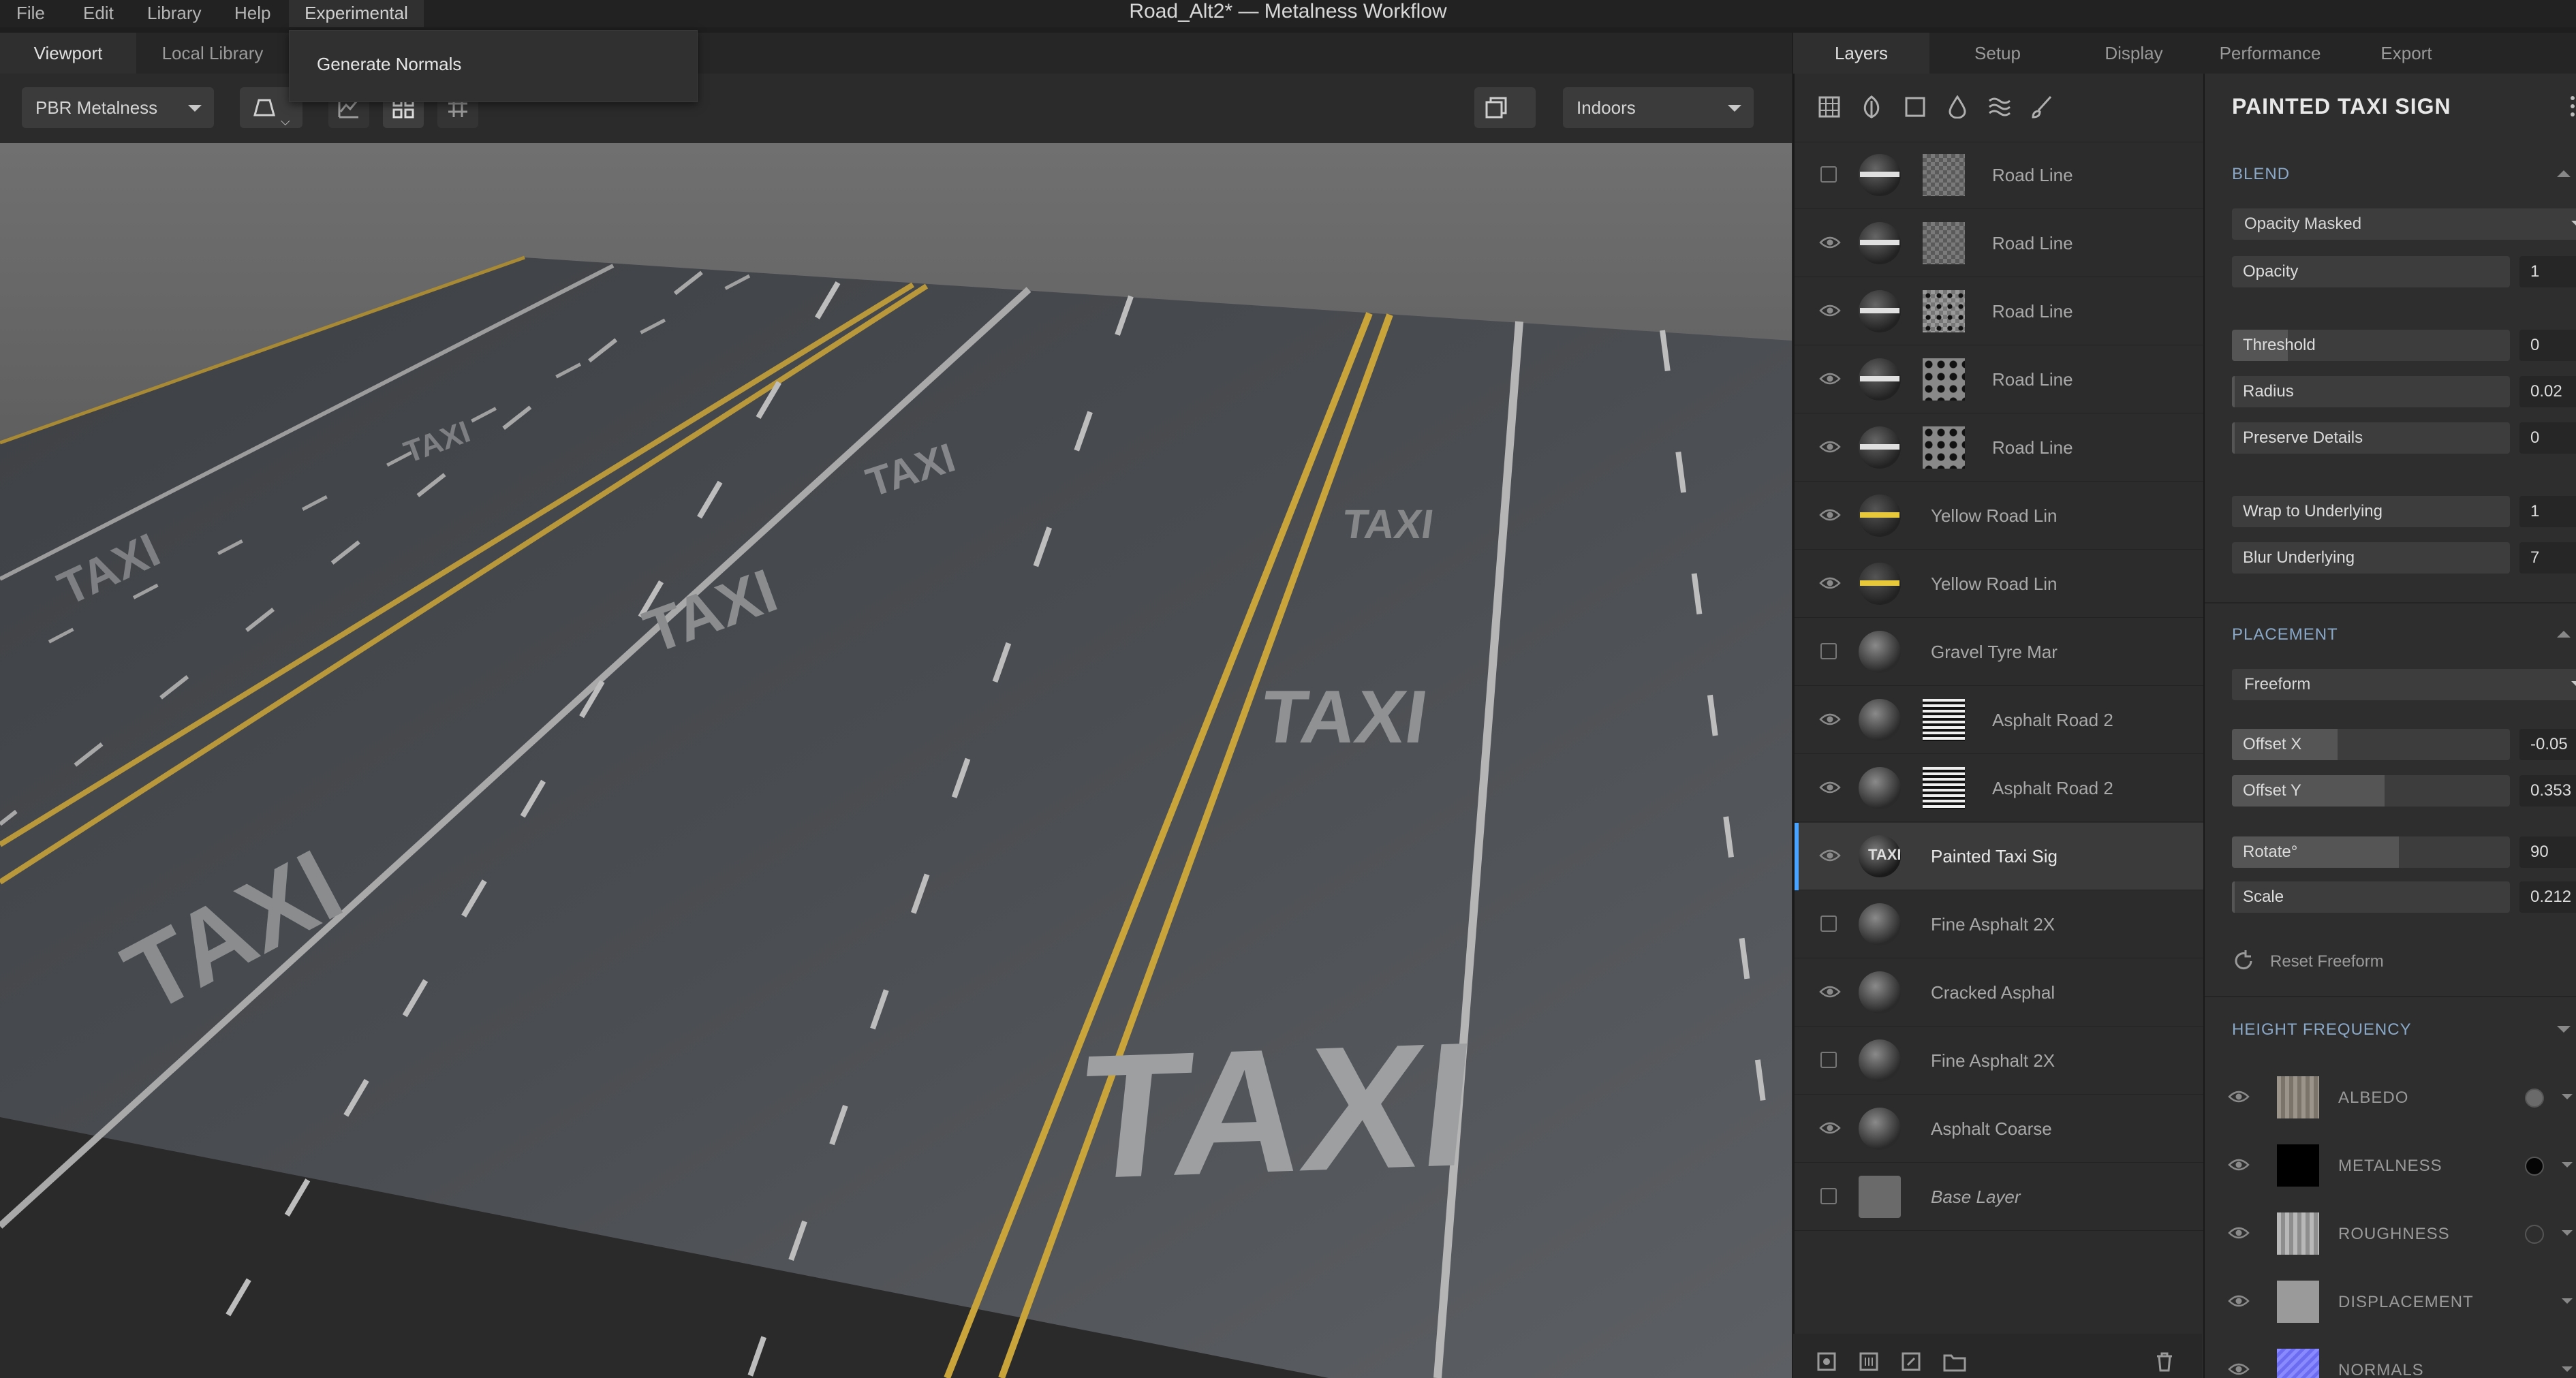 This screenshot has height=1378, width=2576. I want to click on add-modifier-icon, so click(1911, 1362).